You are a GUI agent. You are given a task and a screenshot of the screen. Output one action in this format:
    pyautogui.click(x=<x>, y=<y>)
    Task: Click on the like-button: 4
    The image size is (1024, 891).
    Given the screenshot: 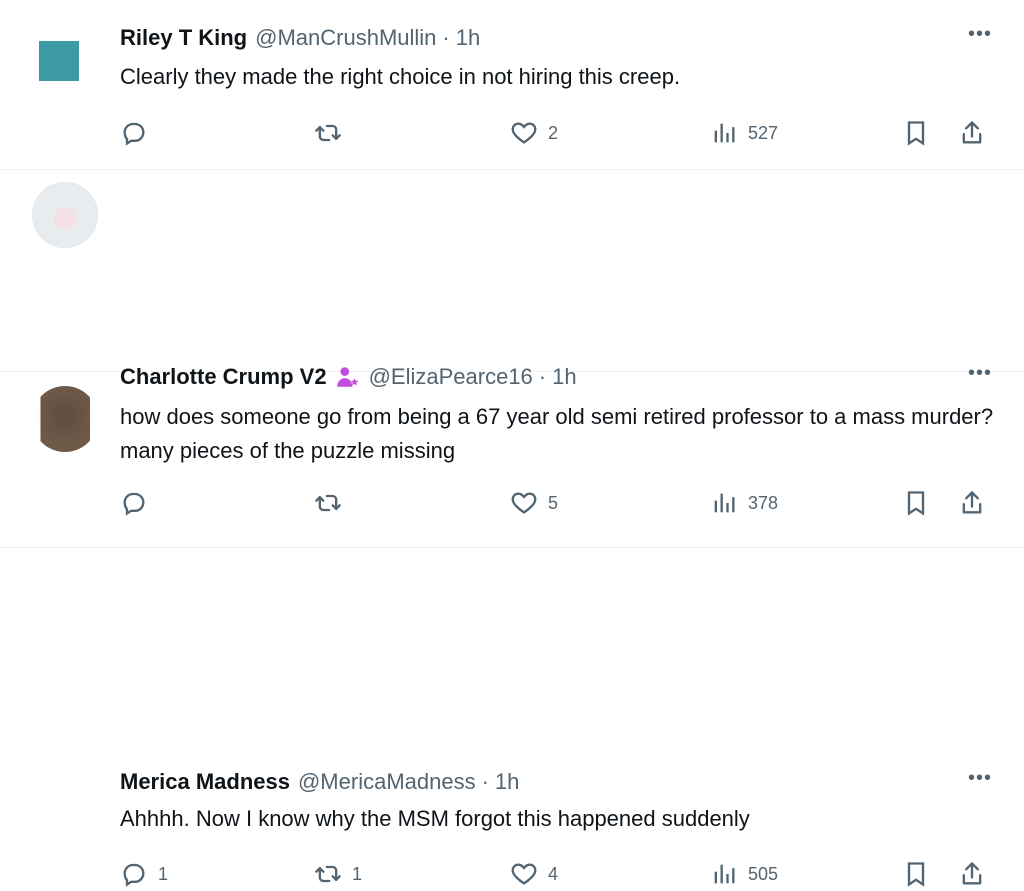 What is the action you would take?
    pyautogui.click(x=534, y=874)
    